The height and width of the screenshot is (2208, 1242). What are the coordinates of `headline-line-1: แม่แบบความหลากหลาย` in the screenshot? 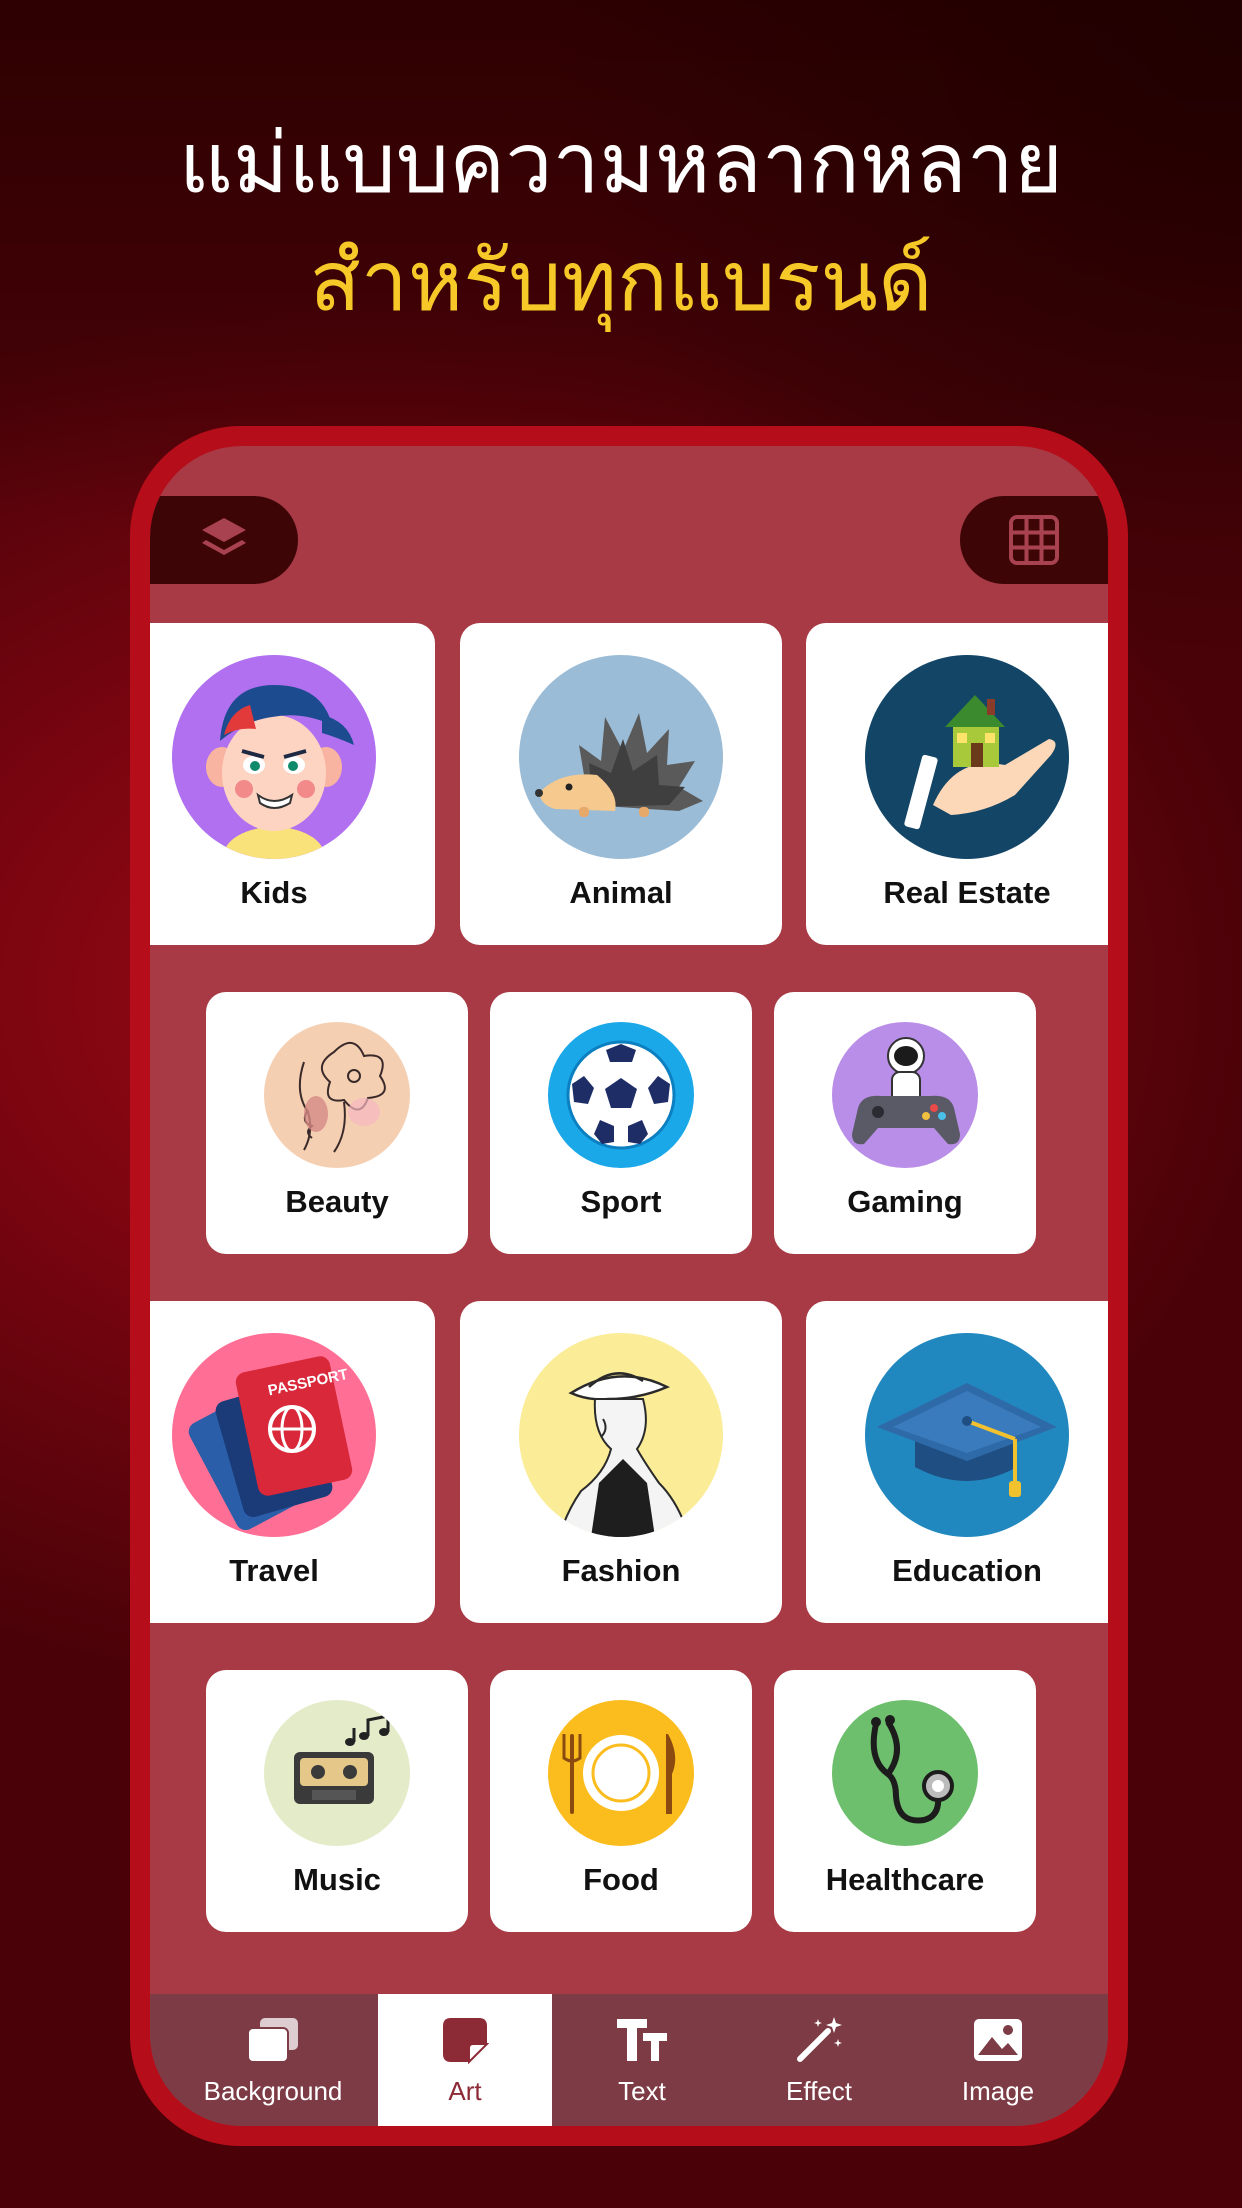 It's located at (621, 163).